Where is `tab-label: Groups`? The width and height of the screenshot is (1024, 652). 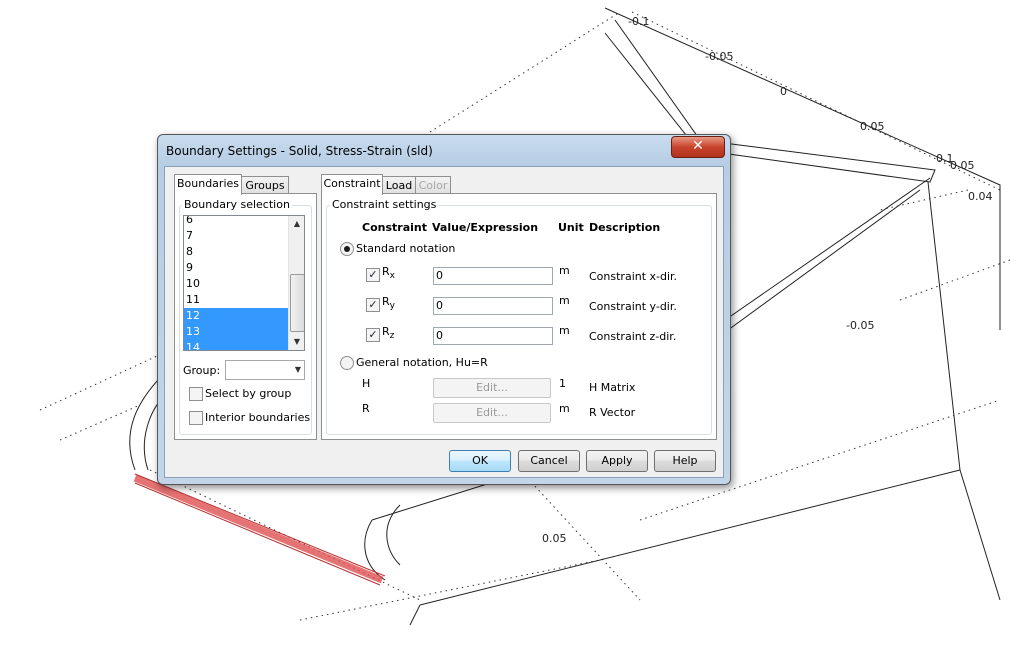 tab-label: Groups is located at coordinates (265, 185).